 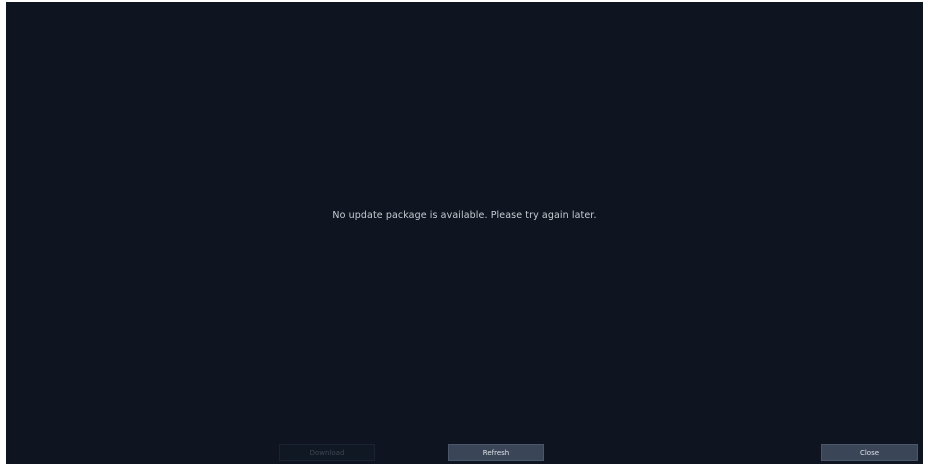 What do you see at coordinates (869, 452) in the screenshot?
I see `close-button: Close` at bounding box center [869, 452].